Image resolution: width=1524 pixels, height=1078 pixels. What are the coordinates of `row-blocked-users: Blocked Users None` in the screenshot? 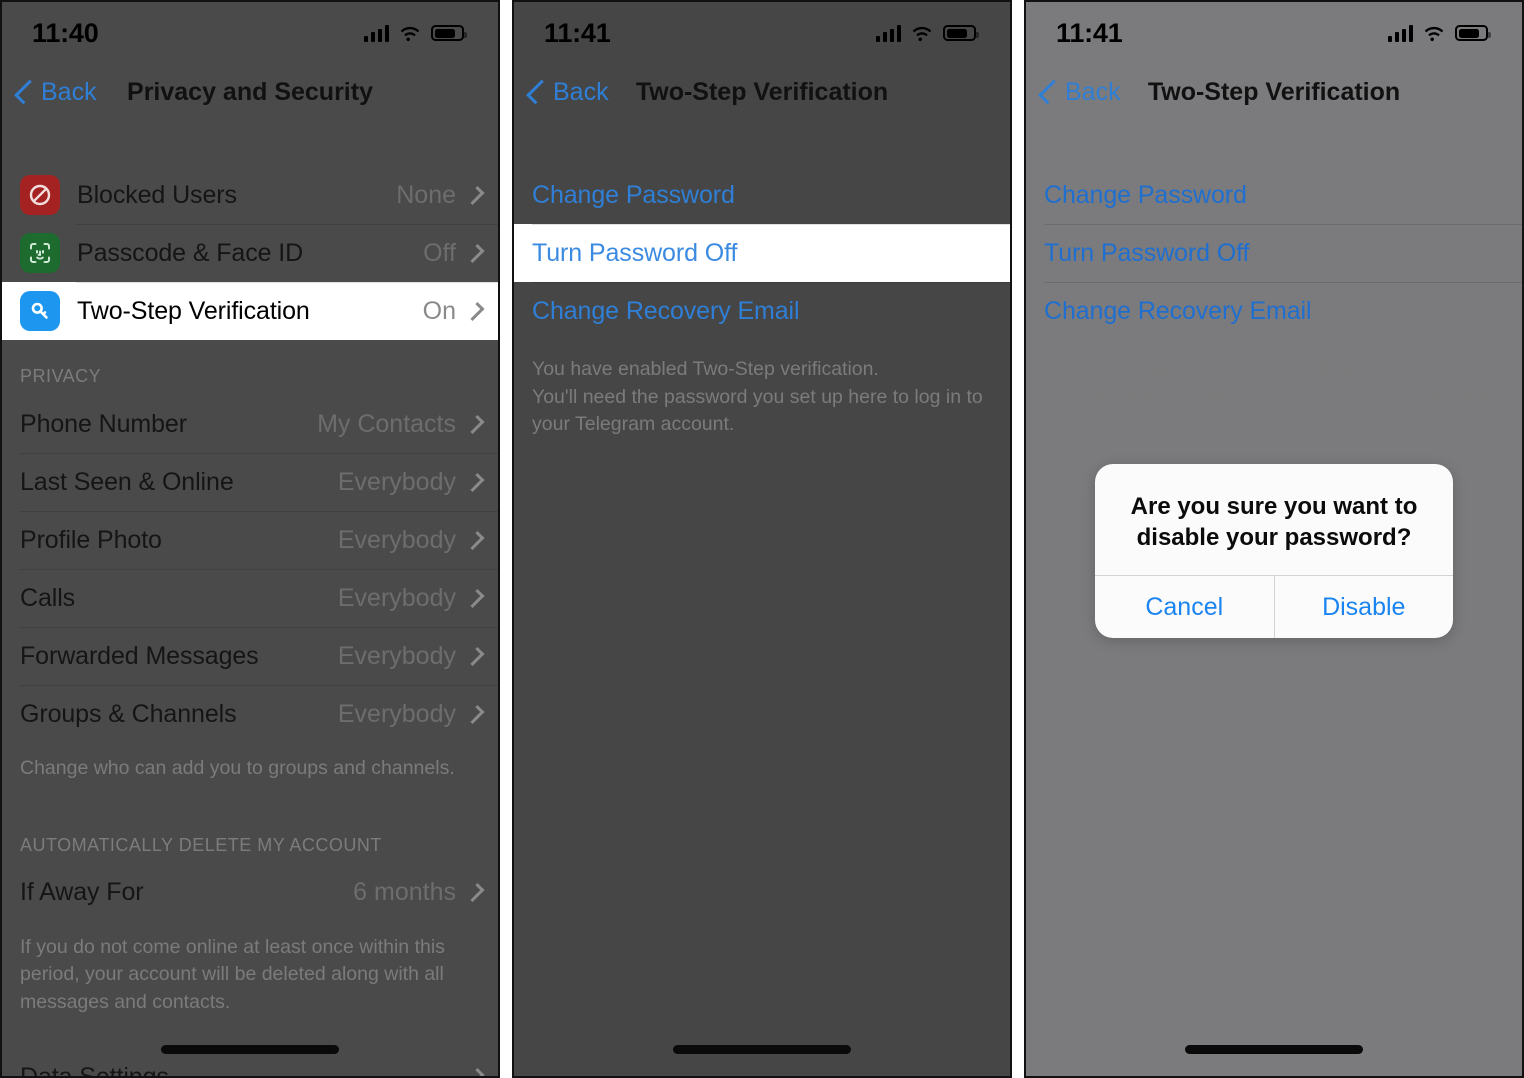 It's located at (250, 195).